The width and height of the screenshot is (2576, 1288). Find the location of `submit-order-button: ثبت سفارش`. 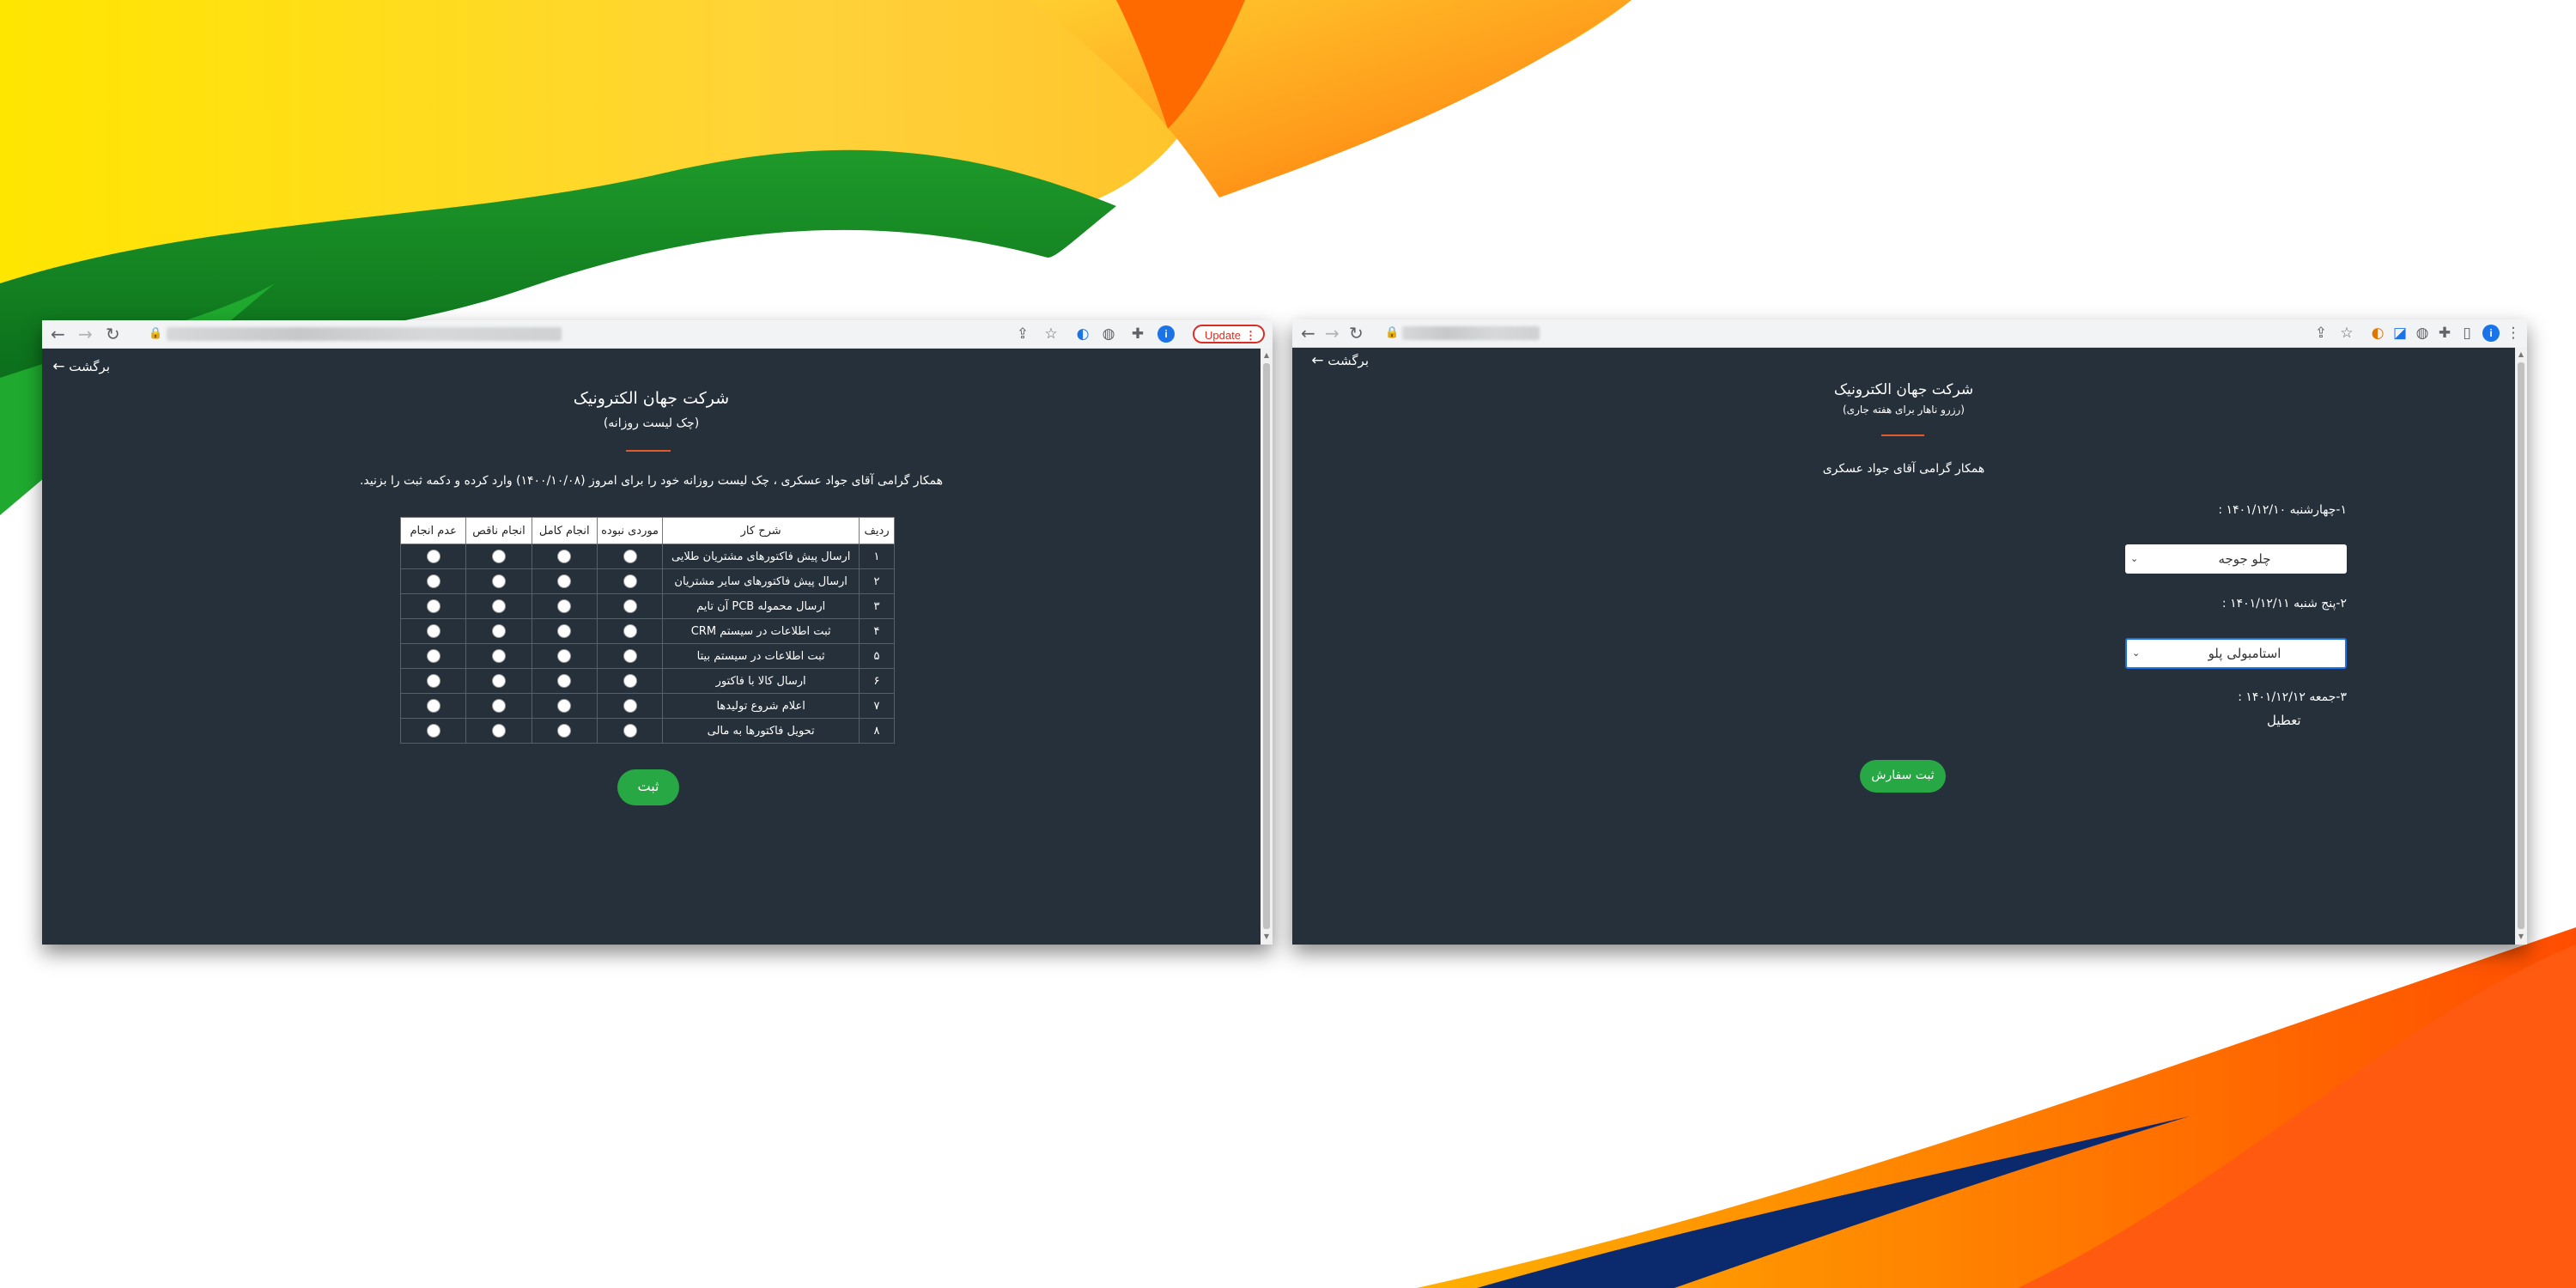

submit-order-button: ثبت سفارش is located at coordinates (1903, 777).